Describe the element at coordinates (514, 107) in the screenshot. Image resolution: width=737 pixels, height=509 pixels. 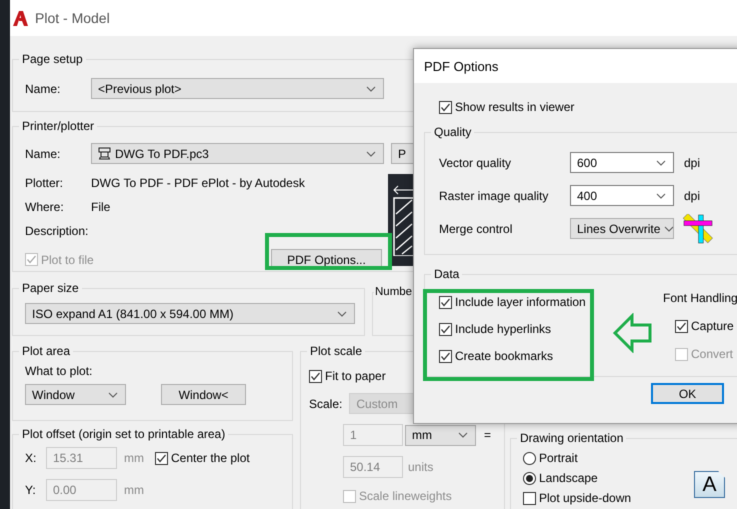
I see `checkbox-label: Show results in viewer` at that location.